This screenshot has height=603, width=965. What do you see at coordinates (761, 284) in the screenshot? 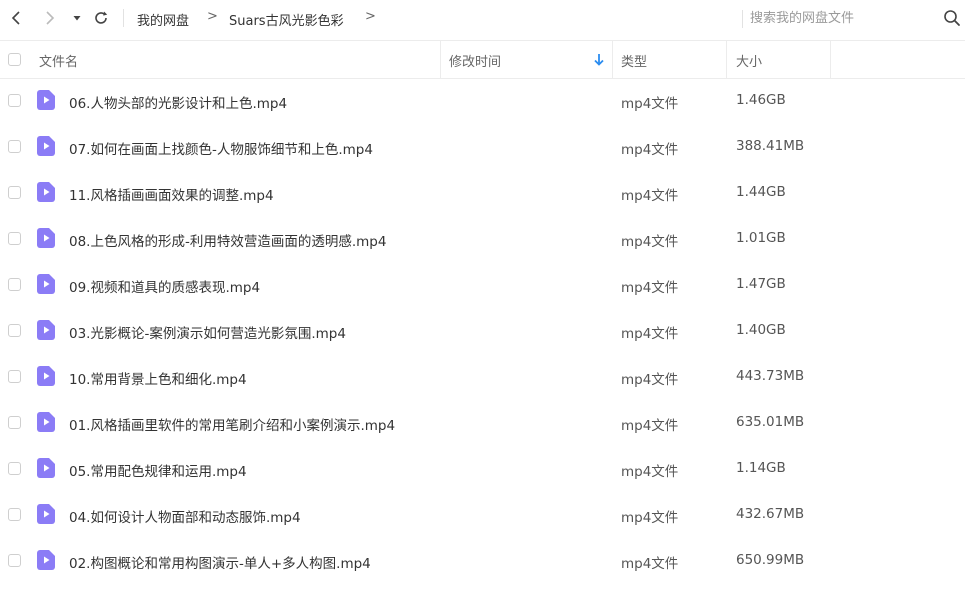
I see `file-size: 1.47GB` at bounding box center [761, 284].